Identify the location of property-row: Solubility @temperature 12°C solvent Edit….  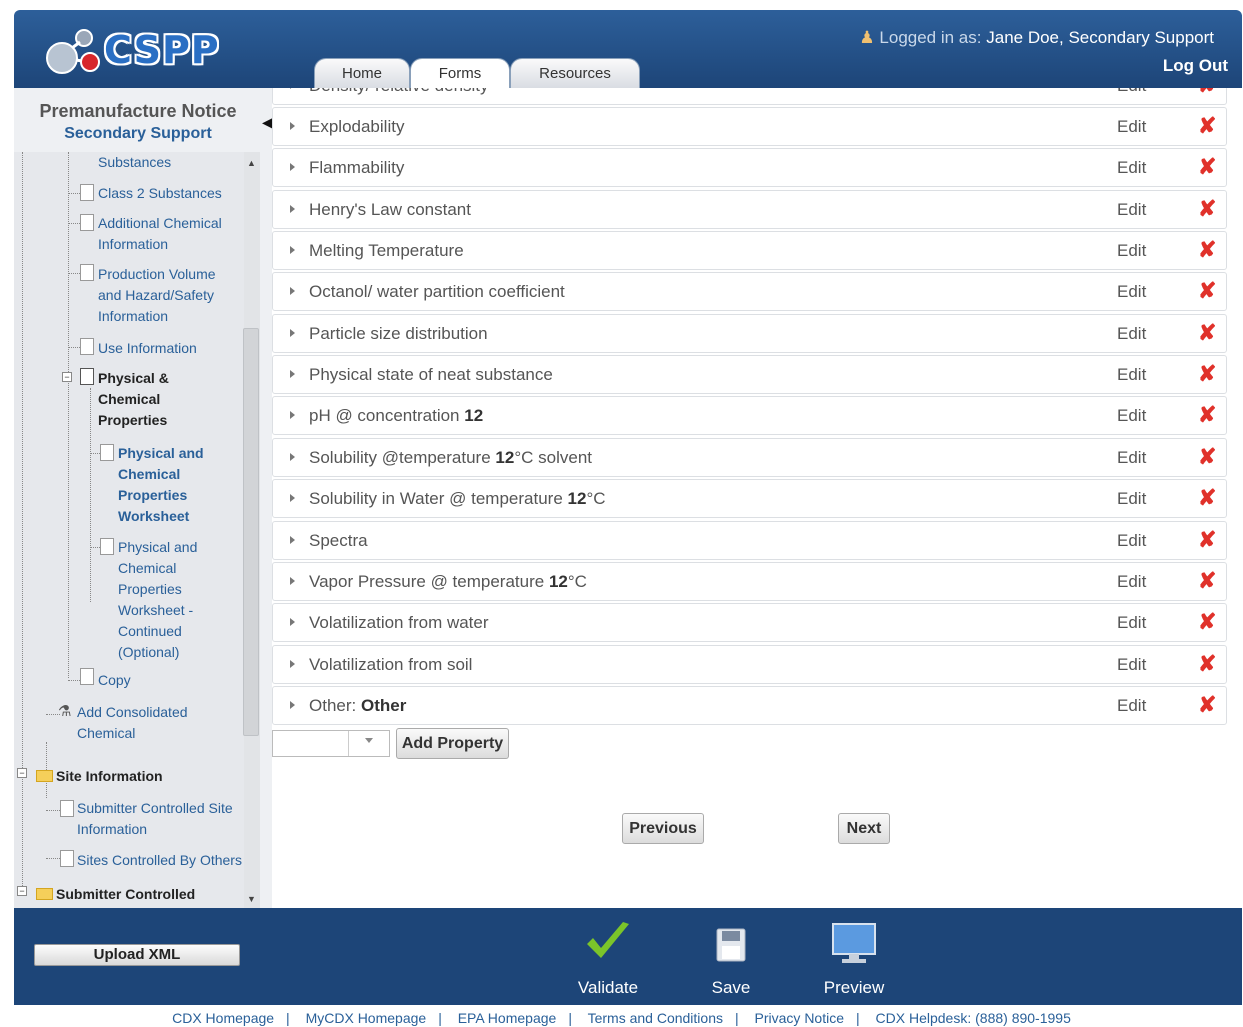
(749, 457).